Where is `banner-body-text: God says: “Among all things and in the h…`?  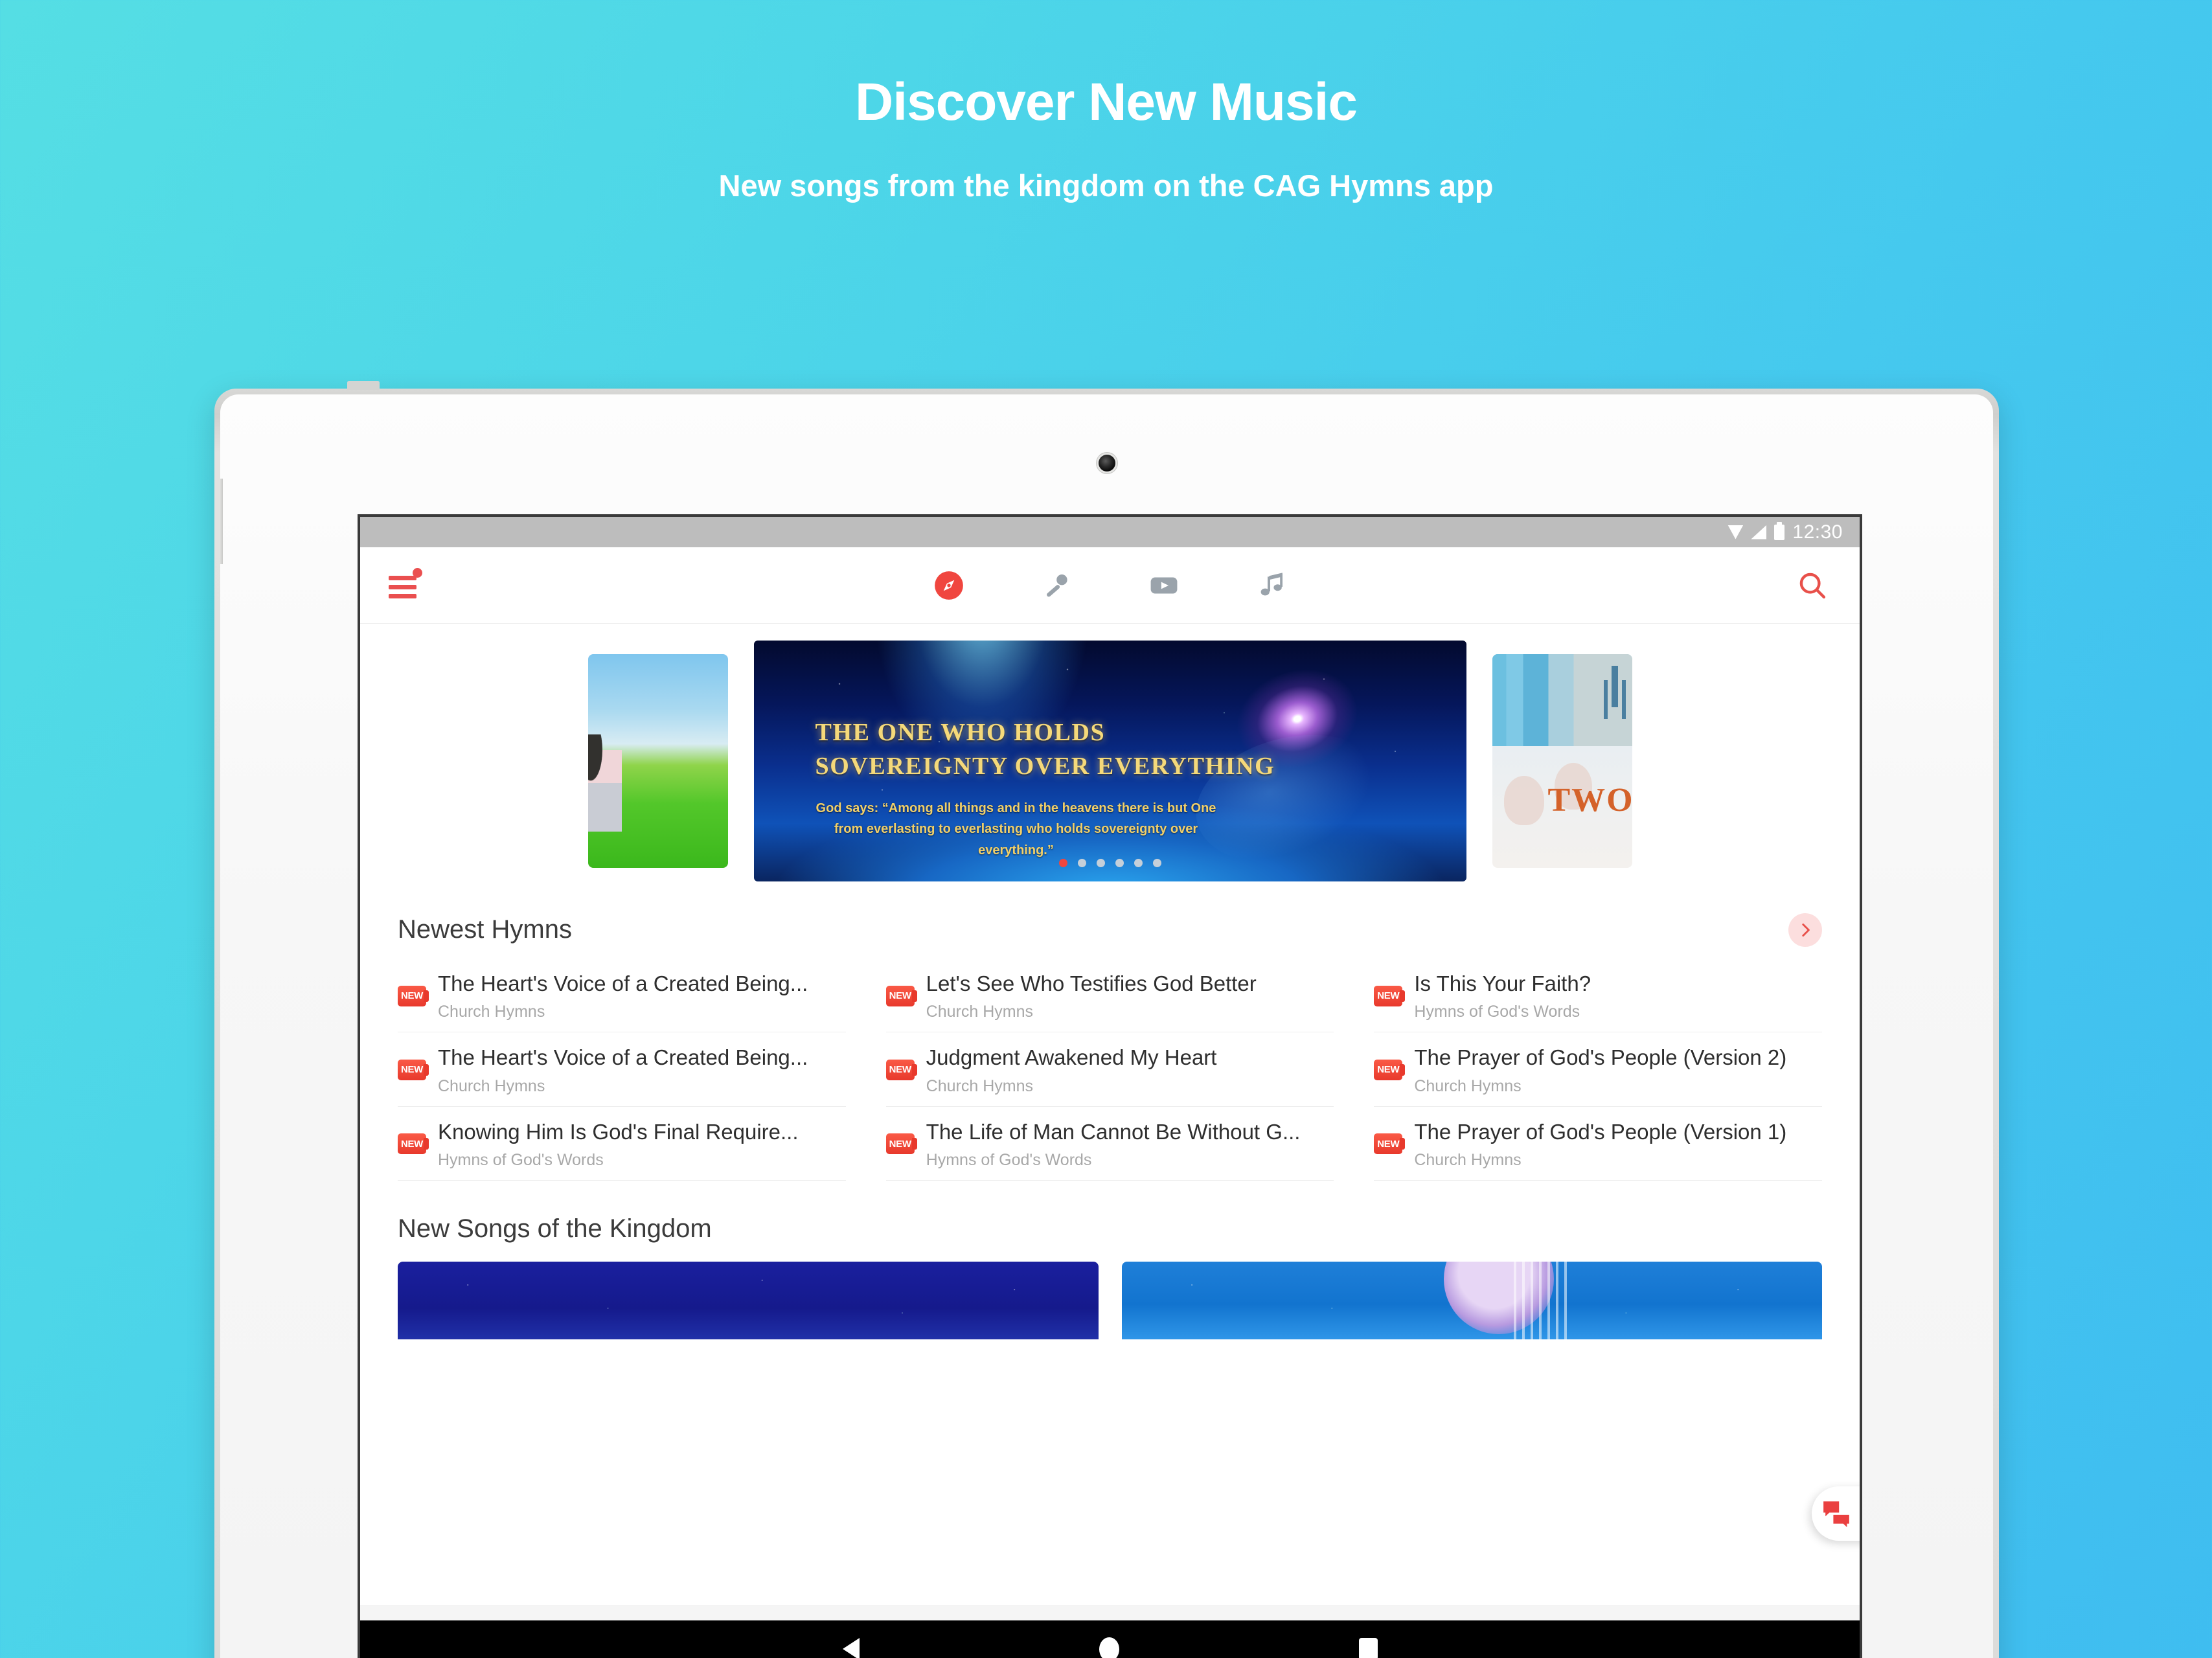 banner-body-text: God says: “Among all things and in the h… is located at coordinates (1015, 829).